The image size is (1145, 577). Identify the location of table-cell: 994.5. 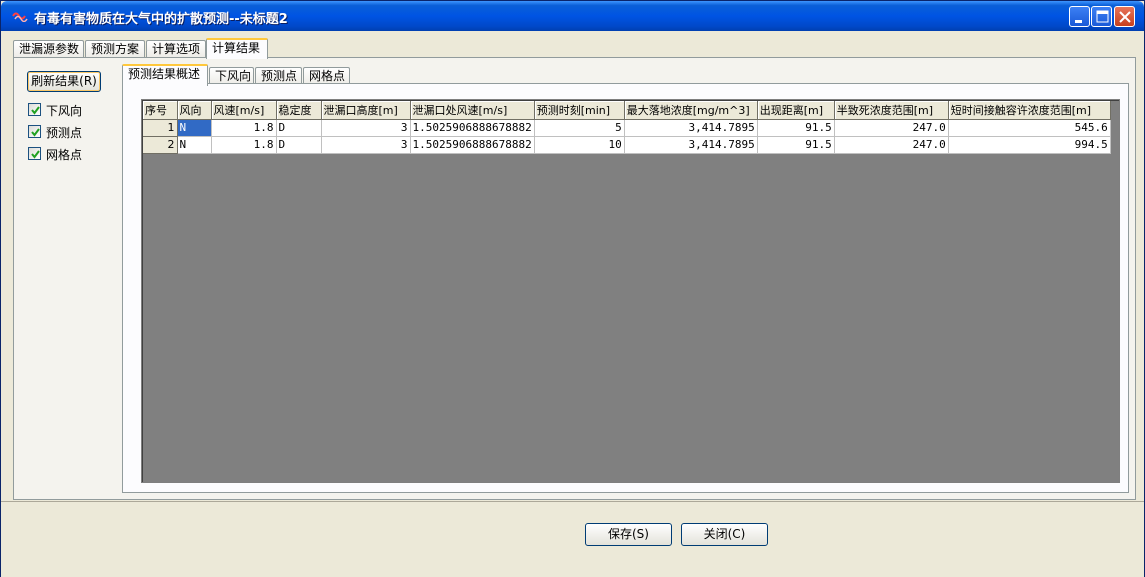
(1029, 145).